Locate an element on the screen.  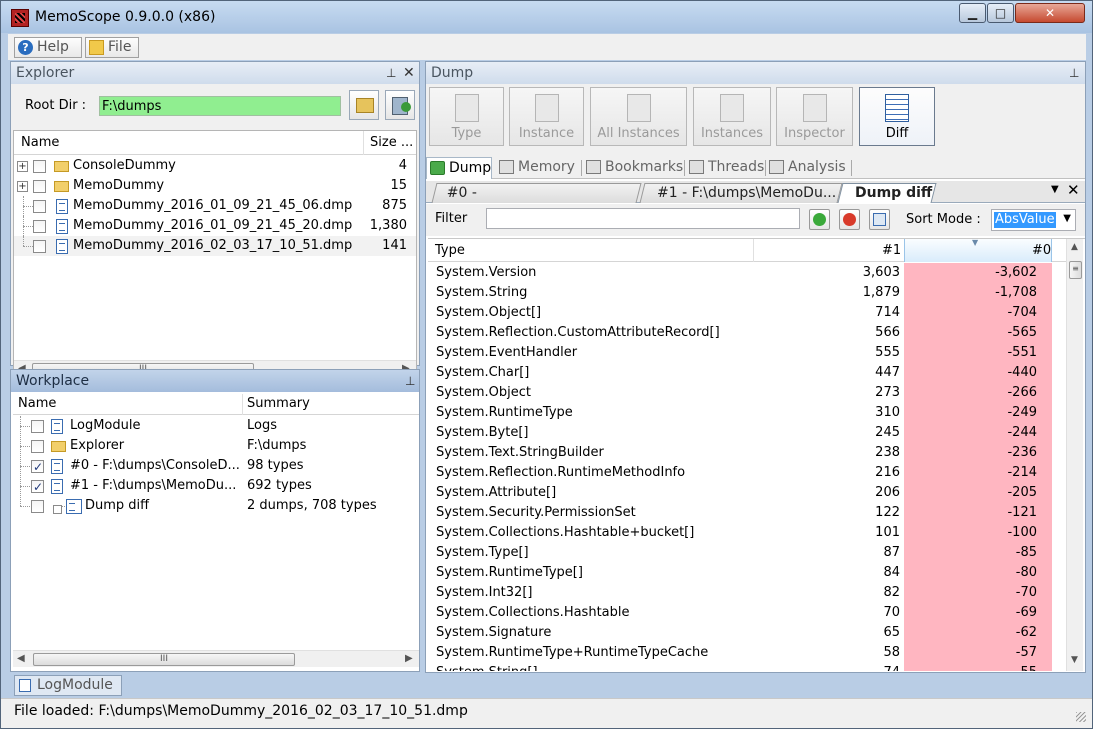
col-dump1-header: #1 is located at coordinates (891, 250).